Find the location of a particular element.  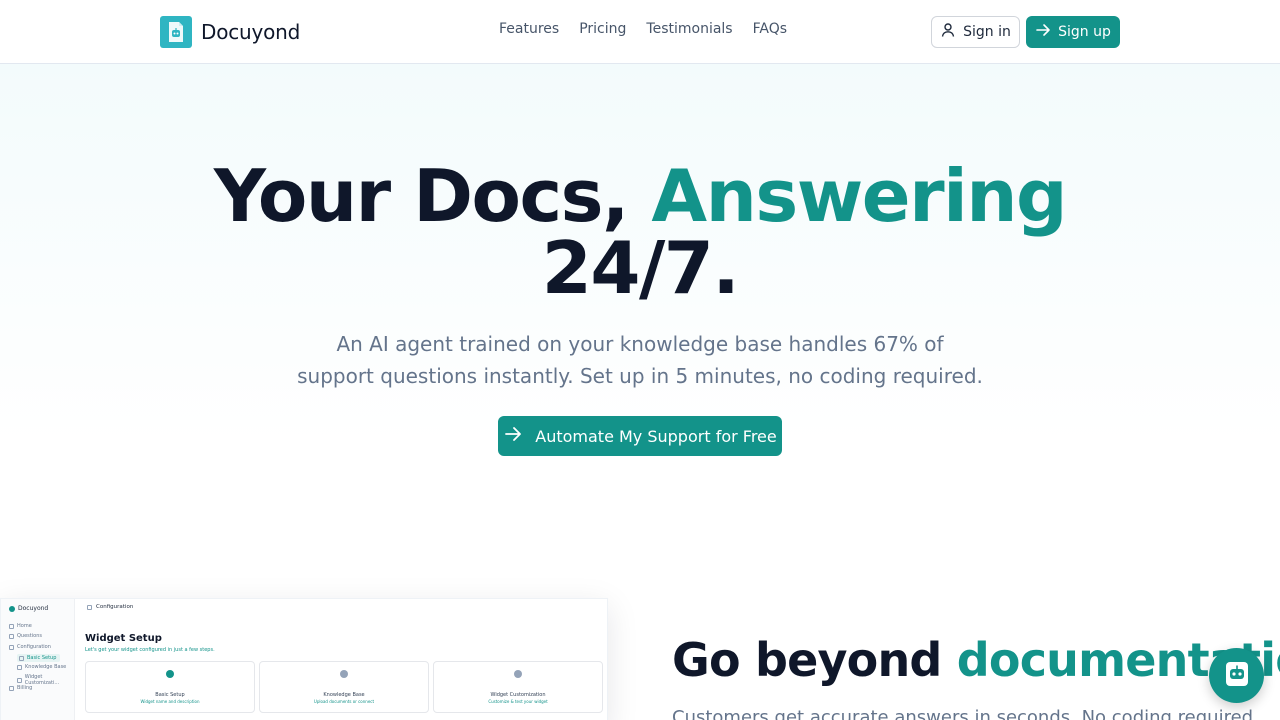

sign-up-label: Sign up is located at coordinates (1084, 32).